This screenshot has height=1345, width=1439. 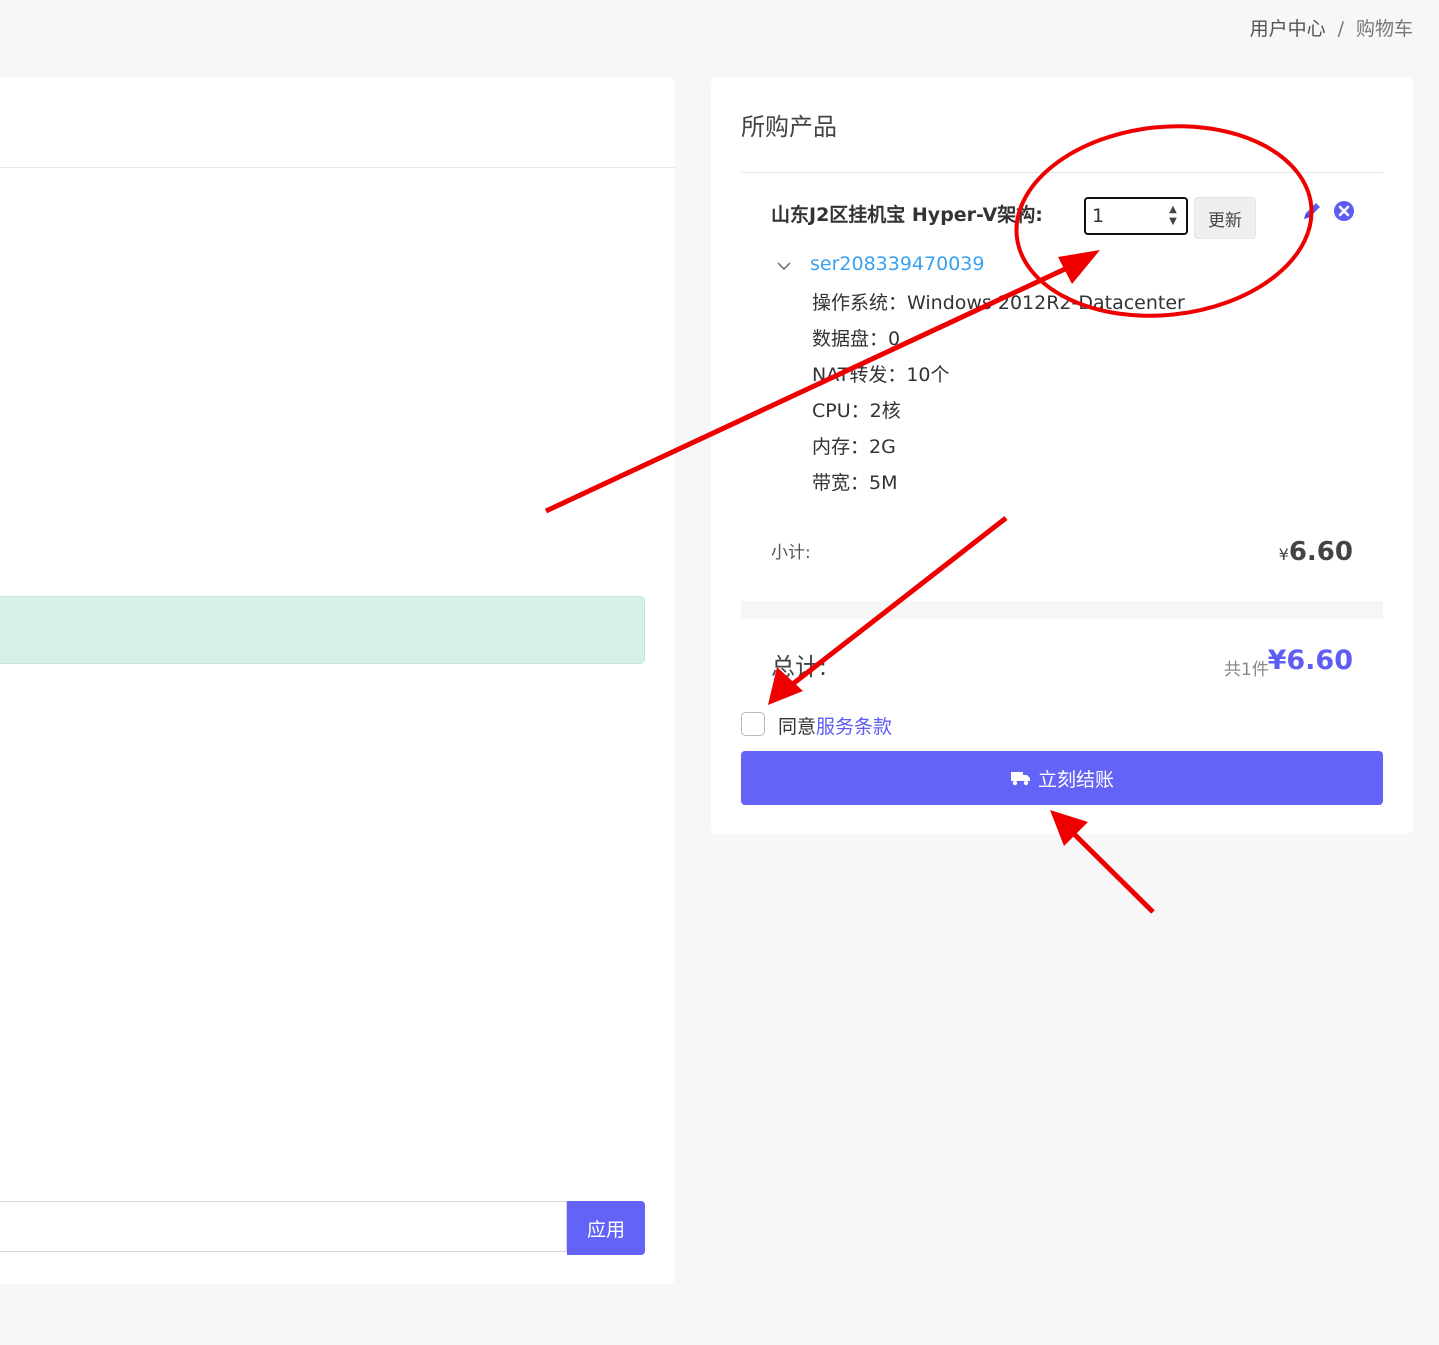 I want to click on service-id-link: ser208339470039, so click(x=897, y=264).